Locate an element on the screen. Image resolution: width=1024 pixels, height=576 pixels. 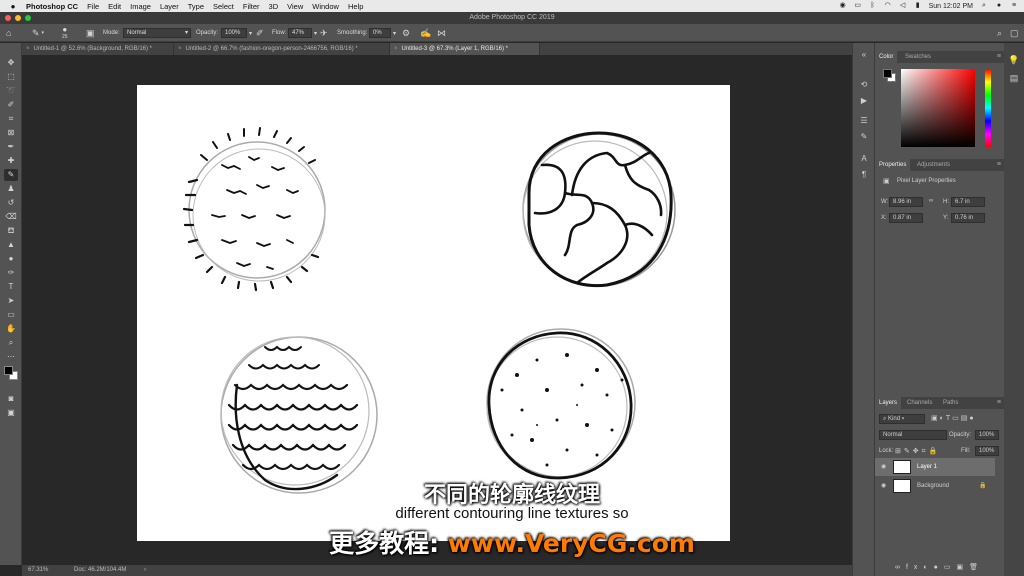
tab-adjustments: Adjustments is located at coordinates (933, 165).